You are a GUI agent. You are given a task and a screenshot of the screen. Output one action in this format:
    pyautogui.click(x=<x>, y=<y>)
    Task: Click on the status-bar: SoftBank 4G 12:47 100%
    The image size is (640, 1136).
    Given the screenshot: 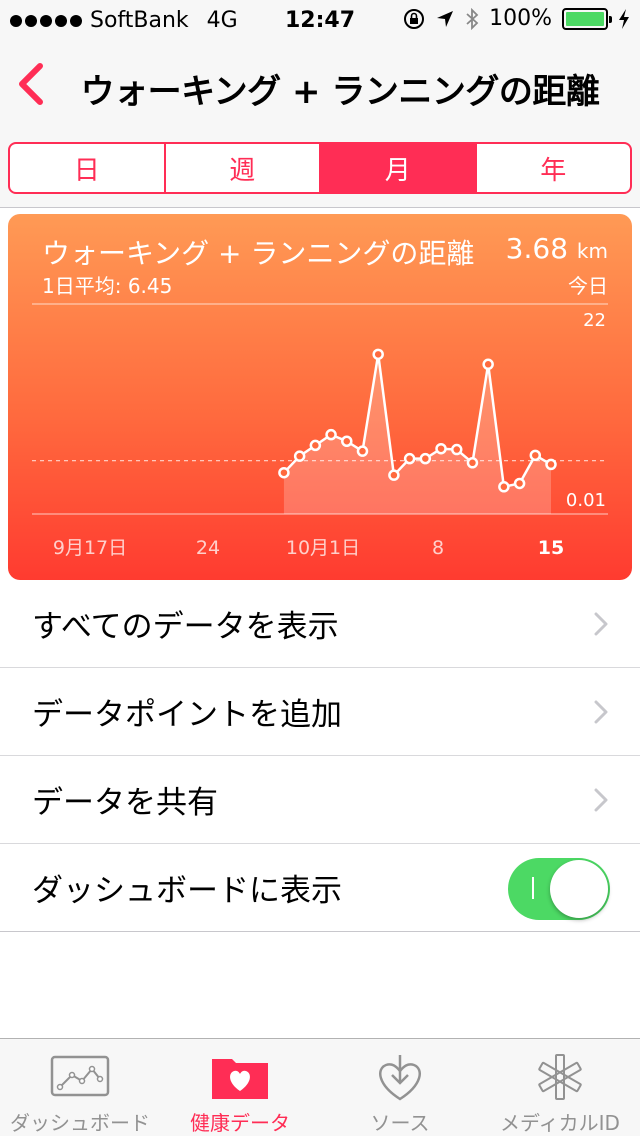 What is the action you would take?
    pyautogui.click(x=320, y=20)
    